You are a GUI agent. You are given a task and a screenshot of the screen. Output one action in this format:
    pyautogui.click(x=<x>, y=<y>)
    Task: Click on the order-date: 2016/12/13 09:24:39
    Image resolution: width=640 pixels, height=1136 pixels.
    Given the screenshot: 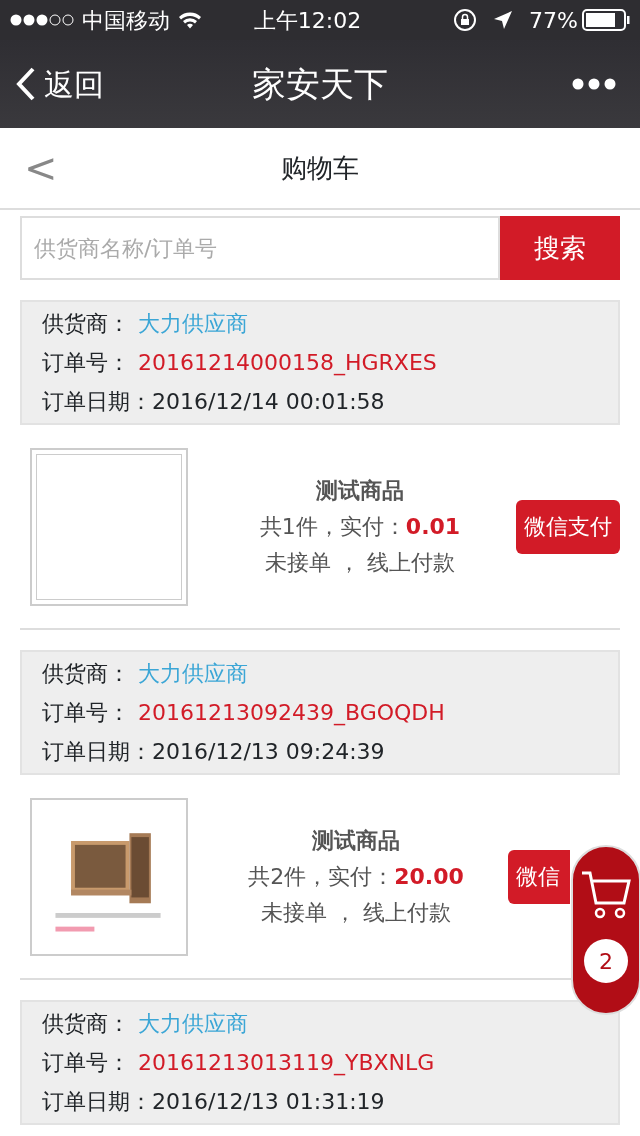 What is the action you would take?
    pyautogui.click(x=268, y=752)
    